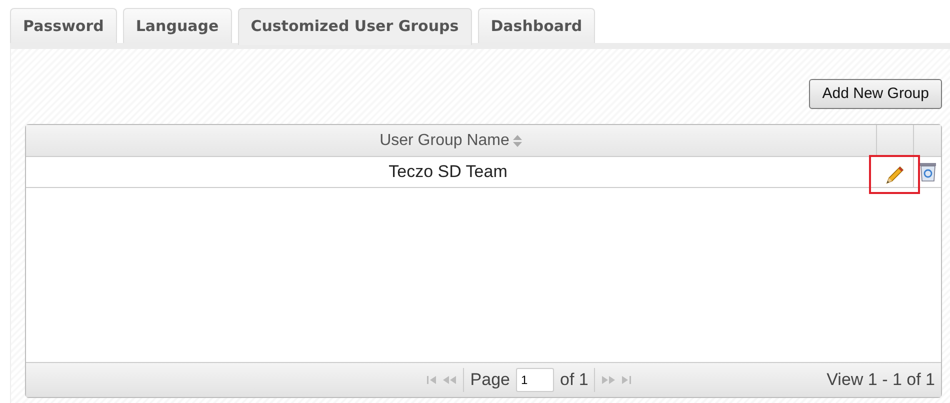  What do you see at coordinates (517, 140) in the screenshot?
I see `sort-icon` at bounding box center [517, 140].